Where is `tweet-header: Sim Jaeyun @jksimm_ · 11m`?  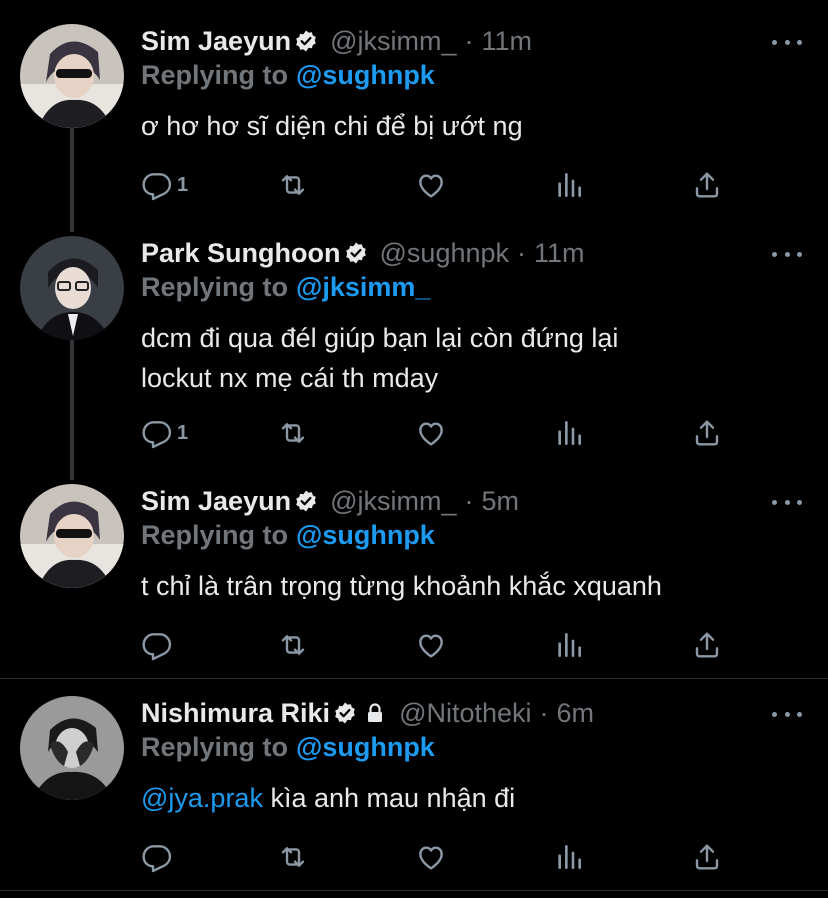
tweet-header: Sim Jaeyun @jksimm_ · 11m is located at coordinates (336, 41).